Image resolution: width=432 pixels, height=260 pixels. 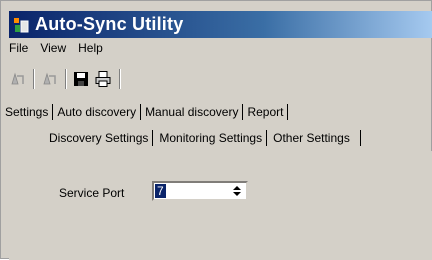 I want to click on window-title: Auto-Sync Utility, so click(x=109, y=24).